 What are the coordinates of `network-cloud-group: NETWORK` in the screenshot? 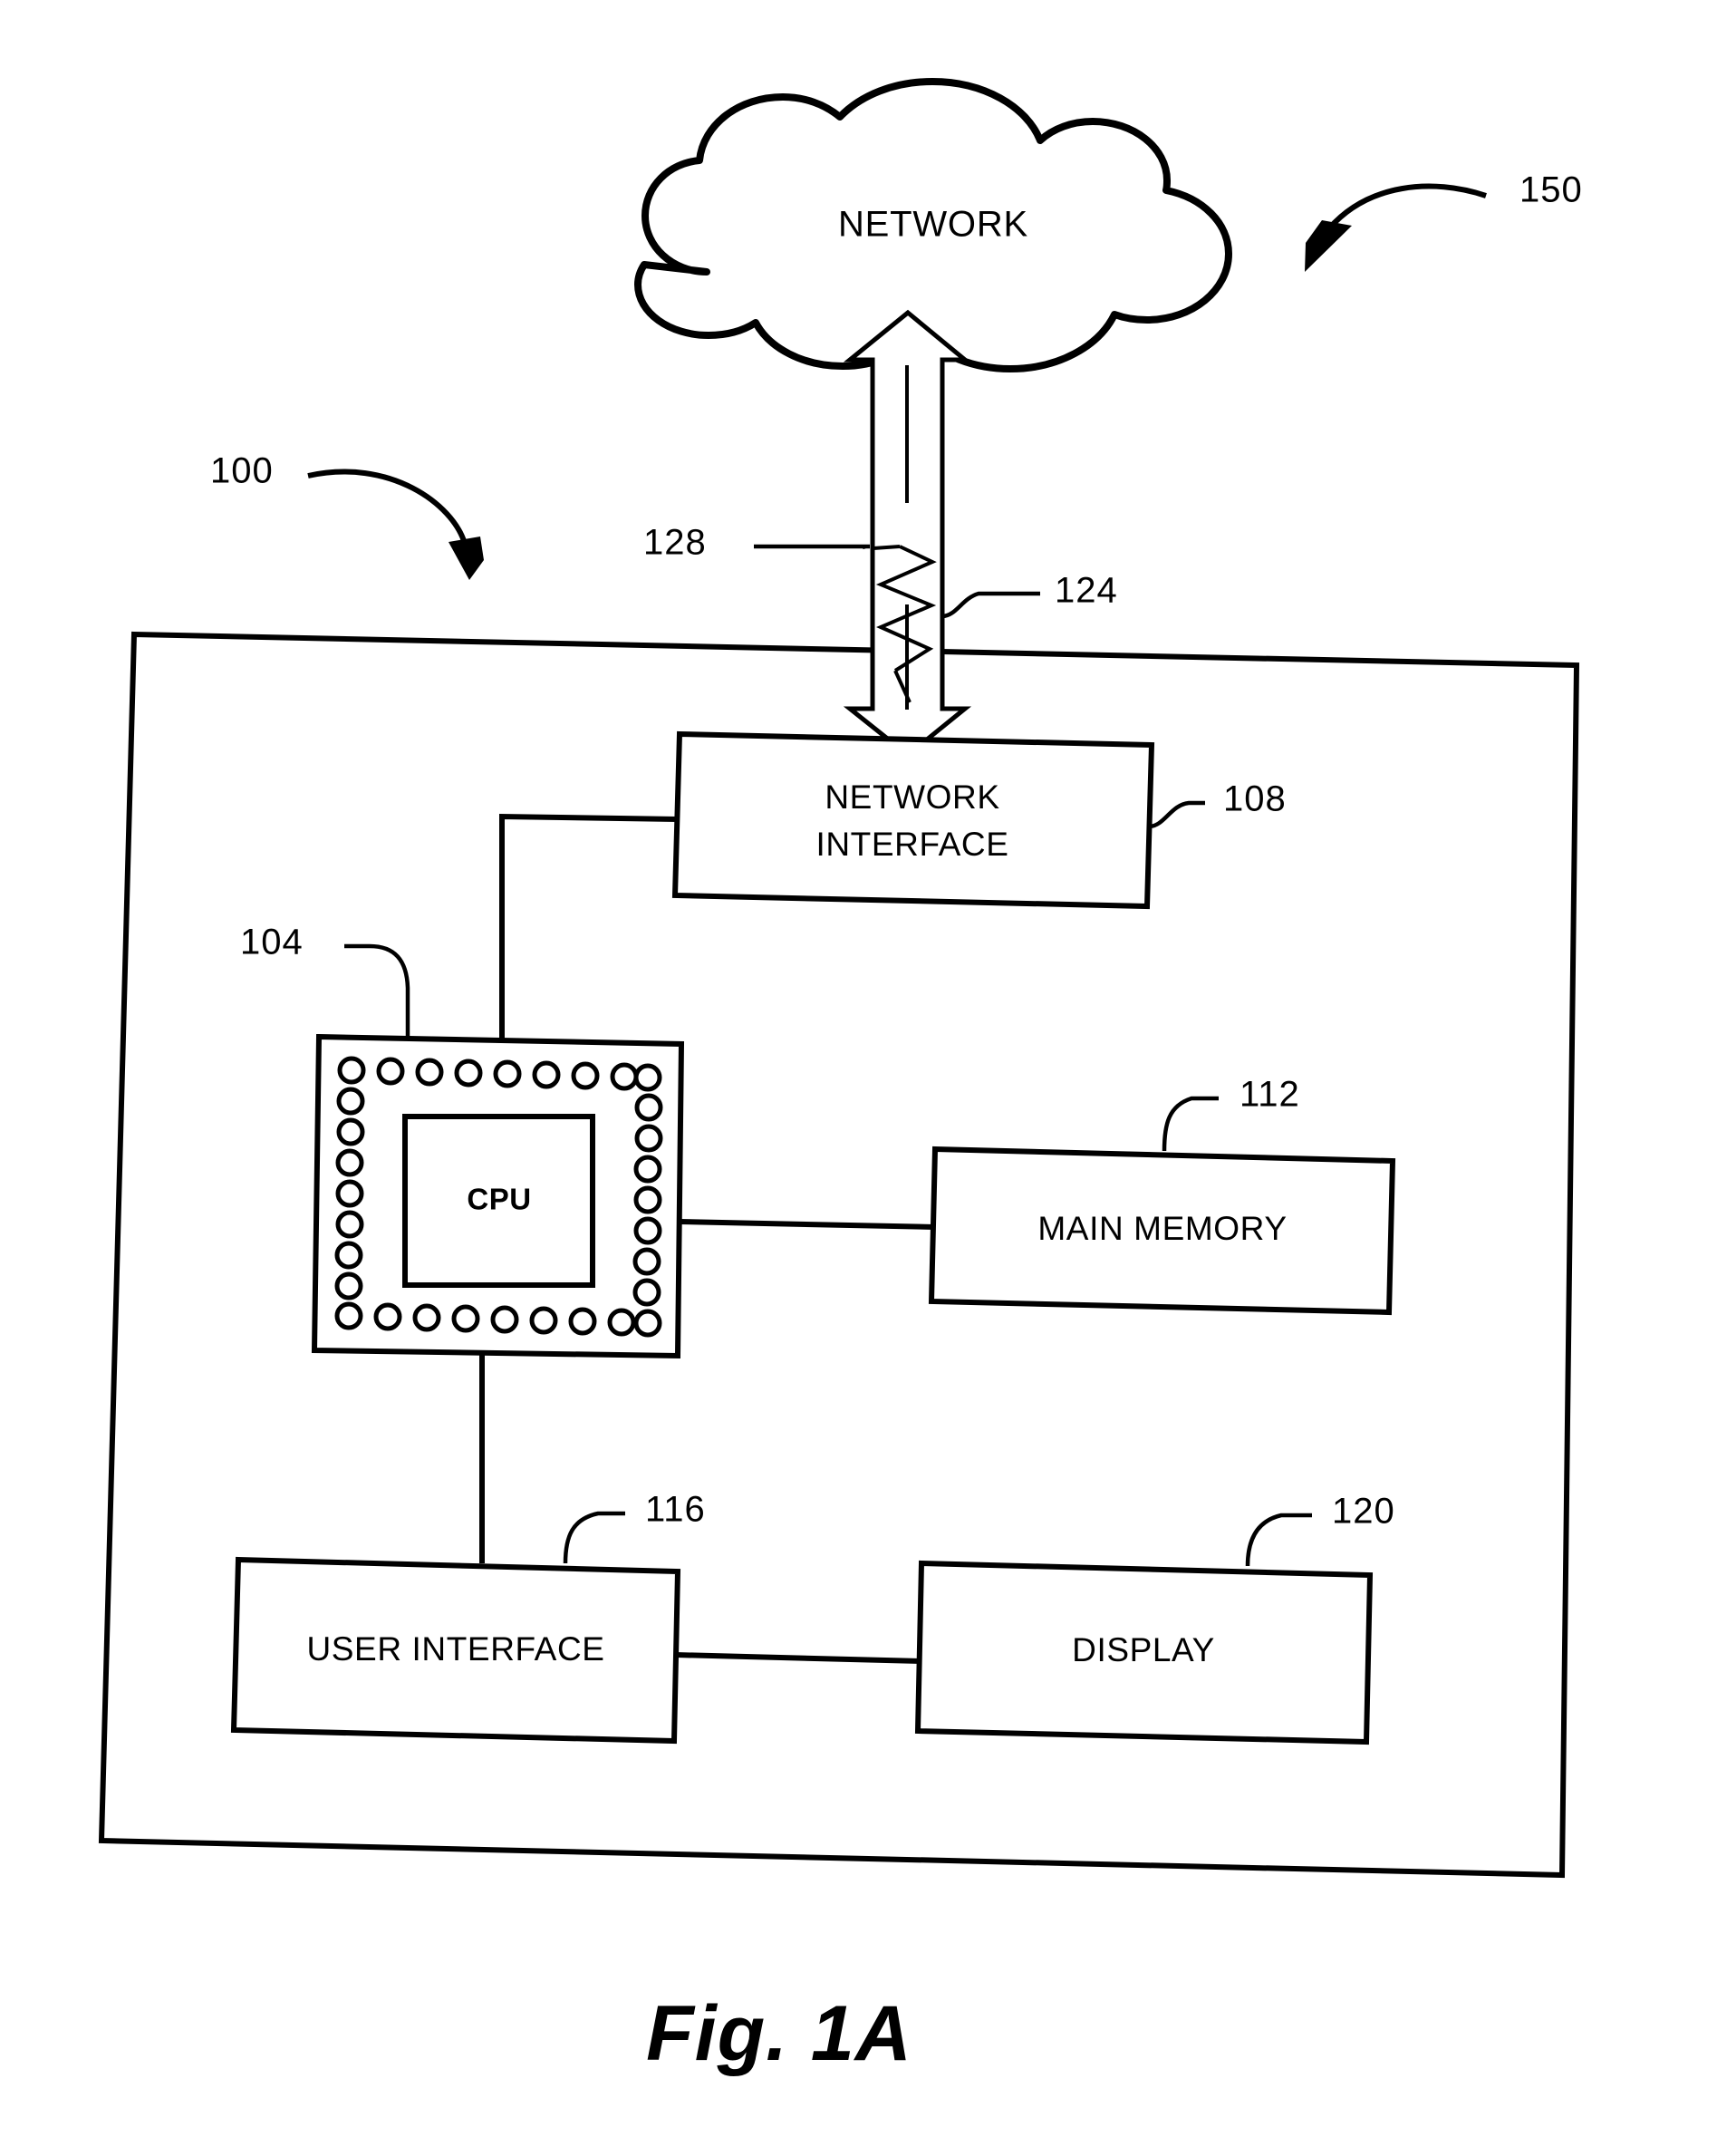 It's located at (933, 225).